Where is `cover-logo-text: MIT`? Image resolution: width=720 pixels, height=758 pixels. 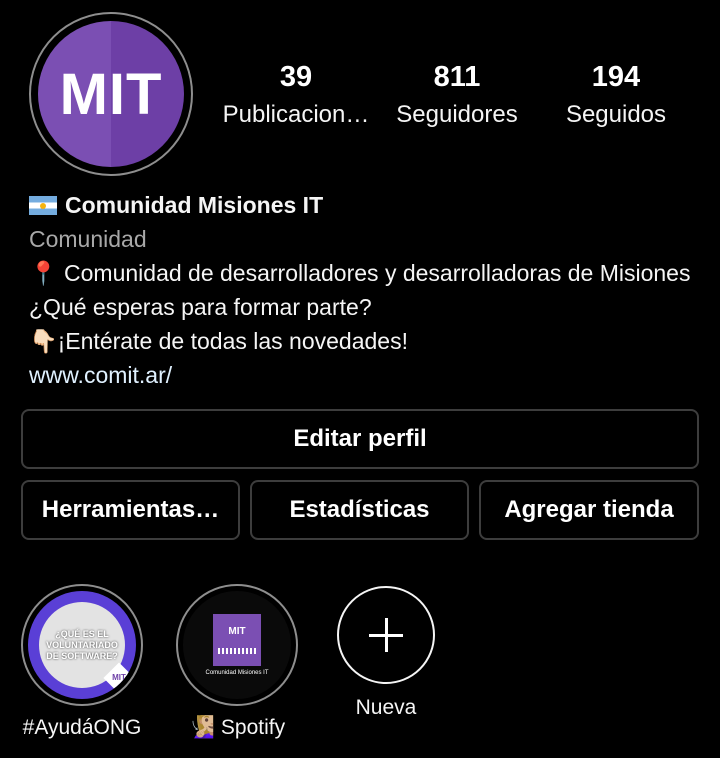 cover-logo-text: MIT is located at coordinates (237, 631).